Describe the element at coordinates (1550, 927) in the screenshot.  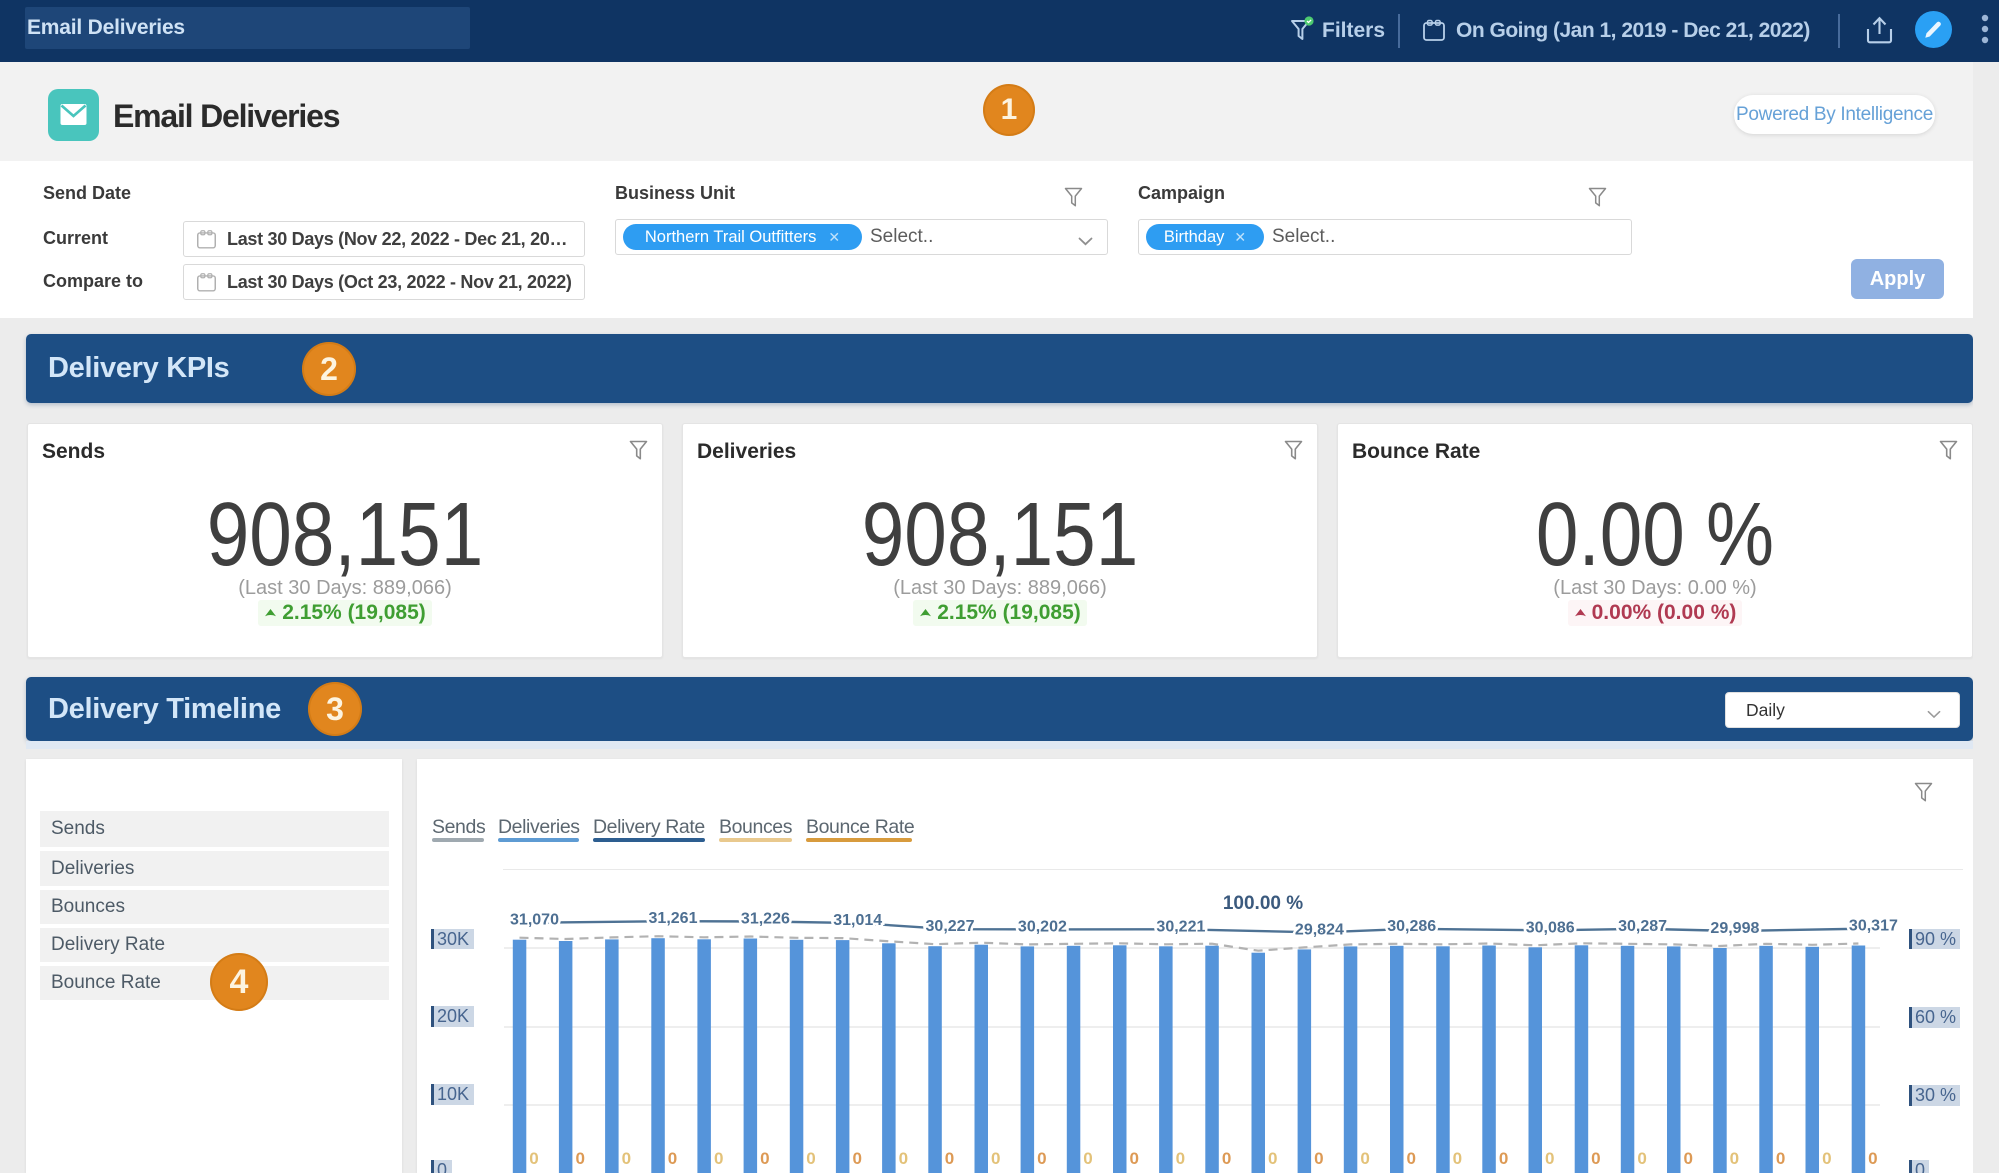
I see `svg-text: 30,086` at that location.